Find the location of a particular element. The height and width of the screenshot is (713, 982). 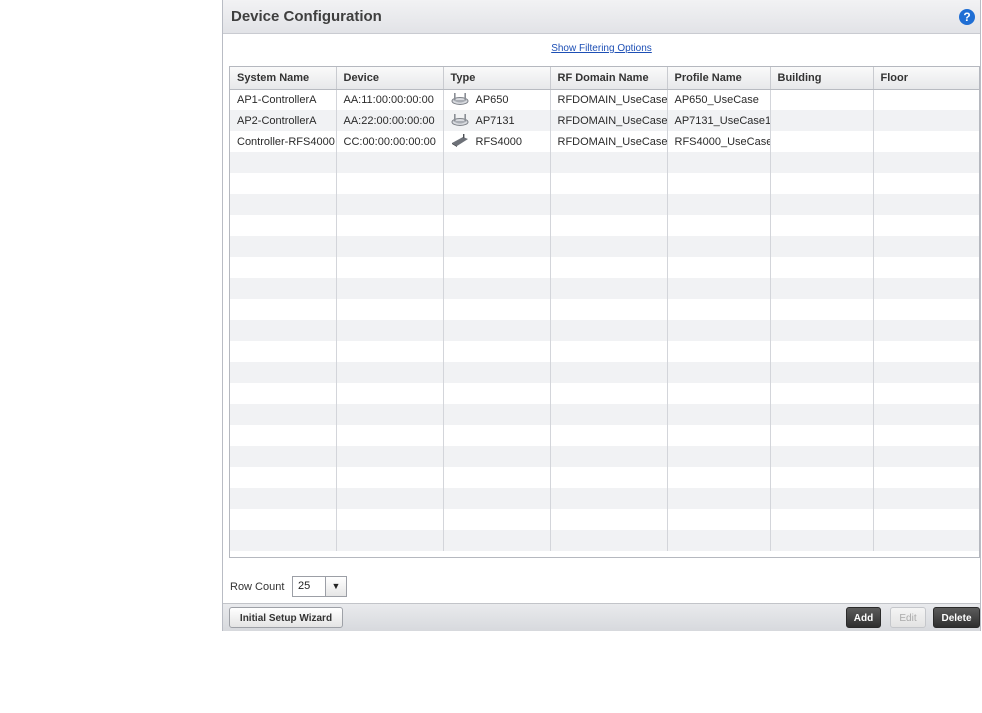

chevron-down-icon: ▼ is located at coordinates (335, 586).